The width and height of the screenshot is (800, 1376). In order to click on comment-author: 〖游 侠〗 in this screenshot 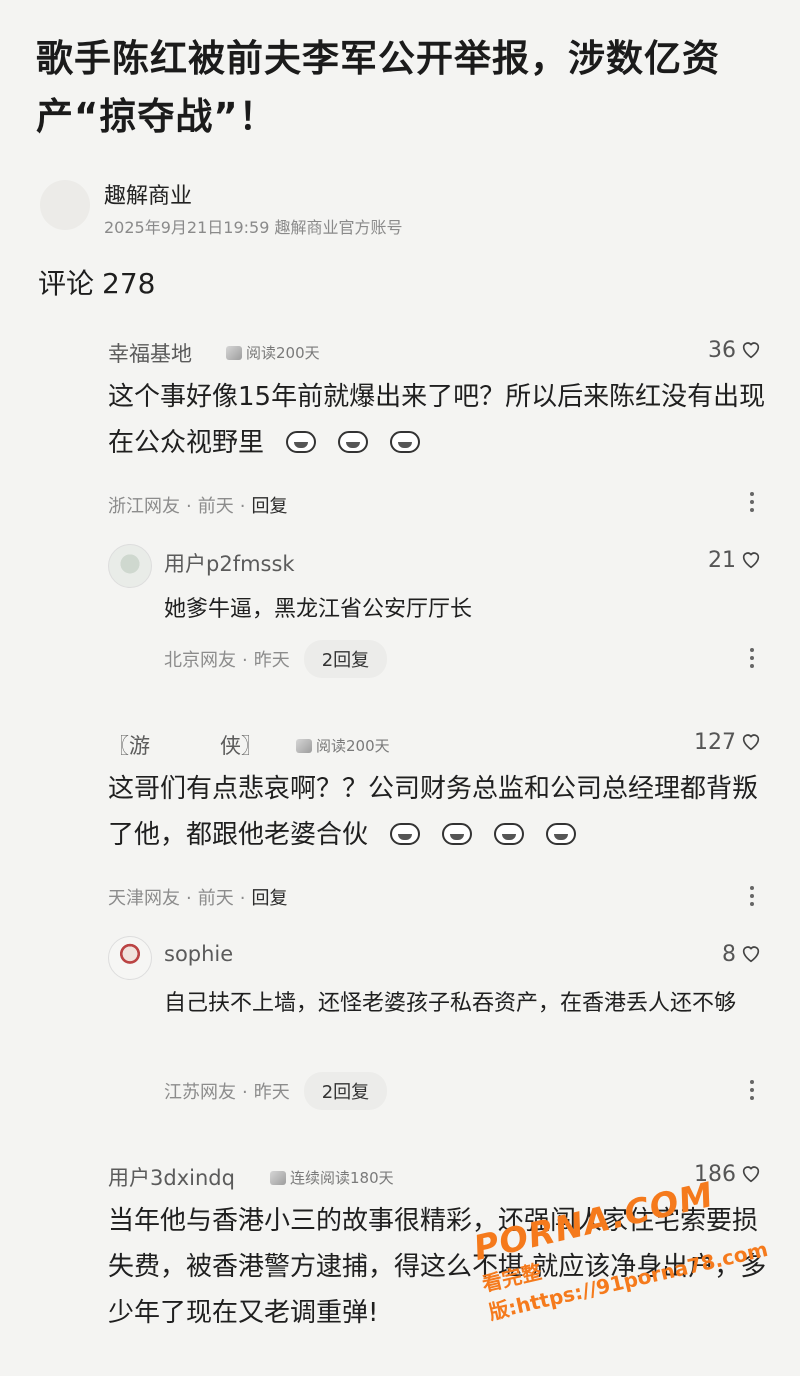, I will do `click(185, 745)`.